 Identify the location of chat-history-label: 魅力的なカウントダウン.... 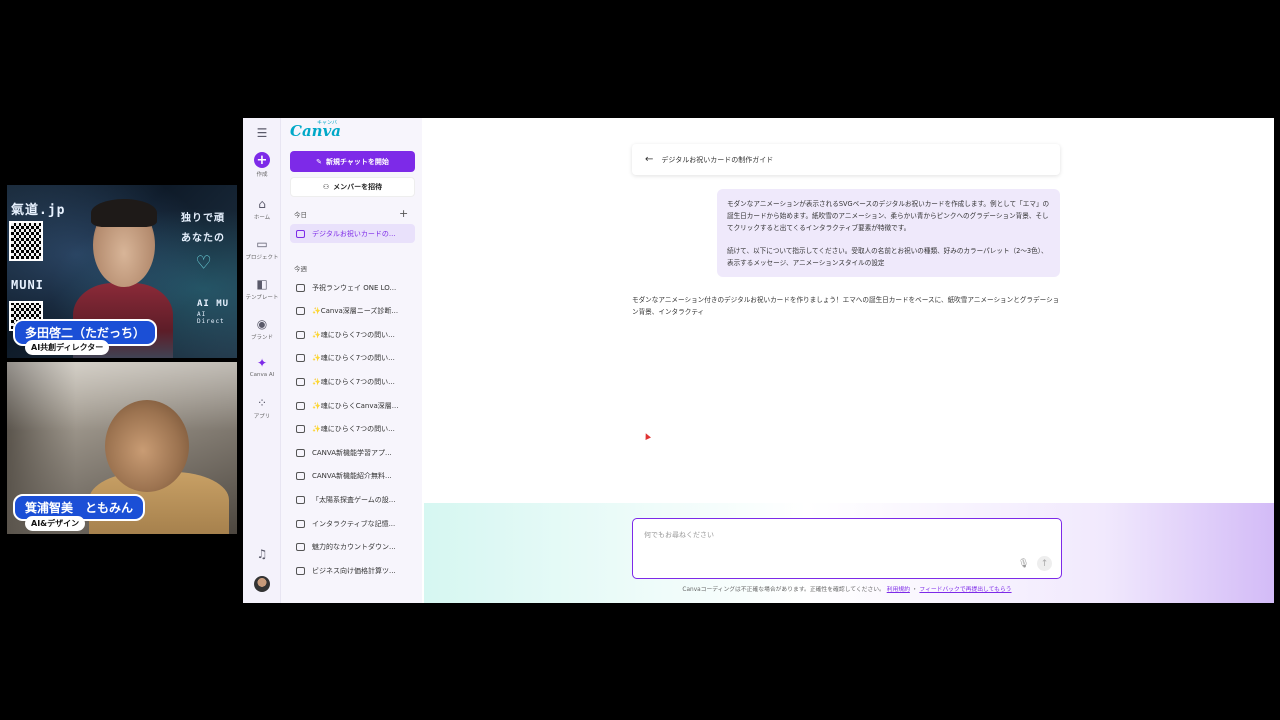
(354, 547).